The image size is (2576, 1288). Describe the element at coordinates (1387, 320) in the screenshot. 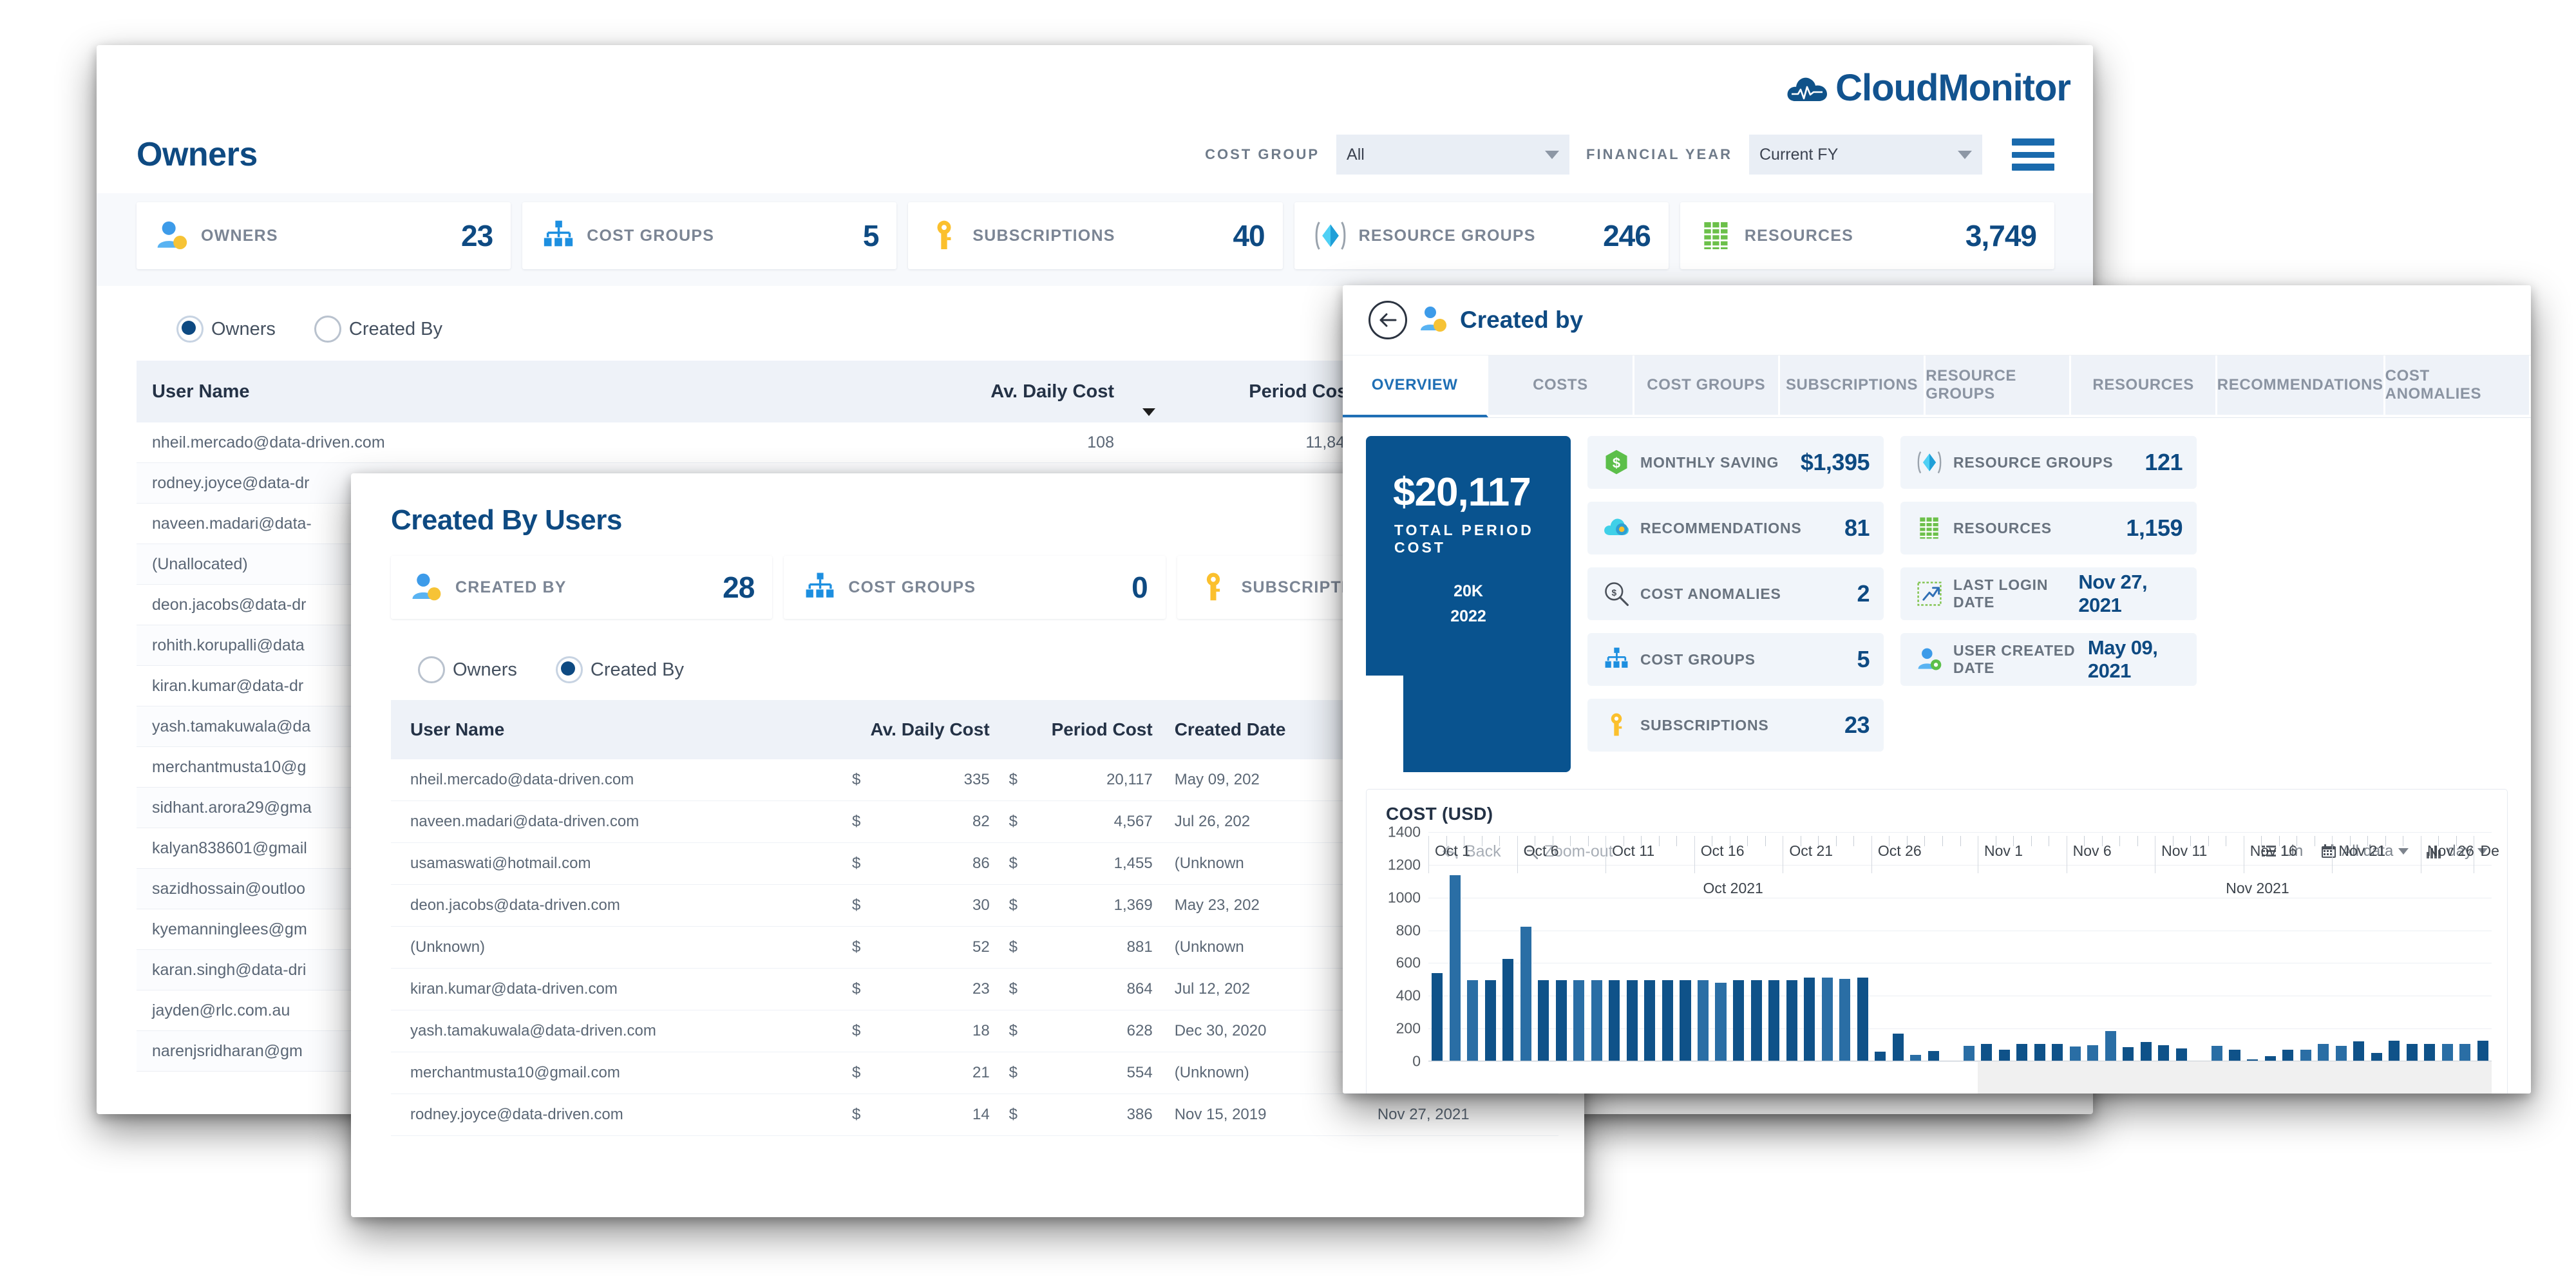

I see `back-arrow-icon` at that location.